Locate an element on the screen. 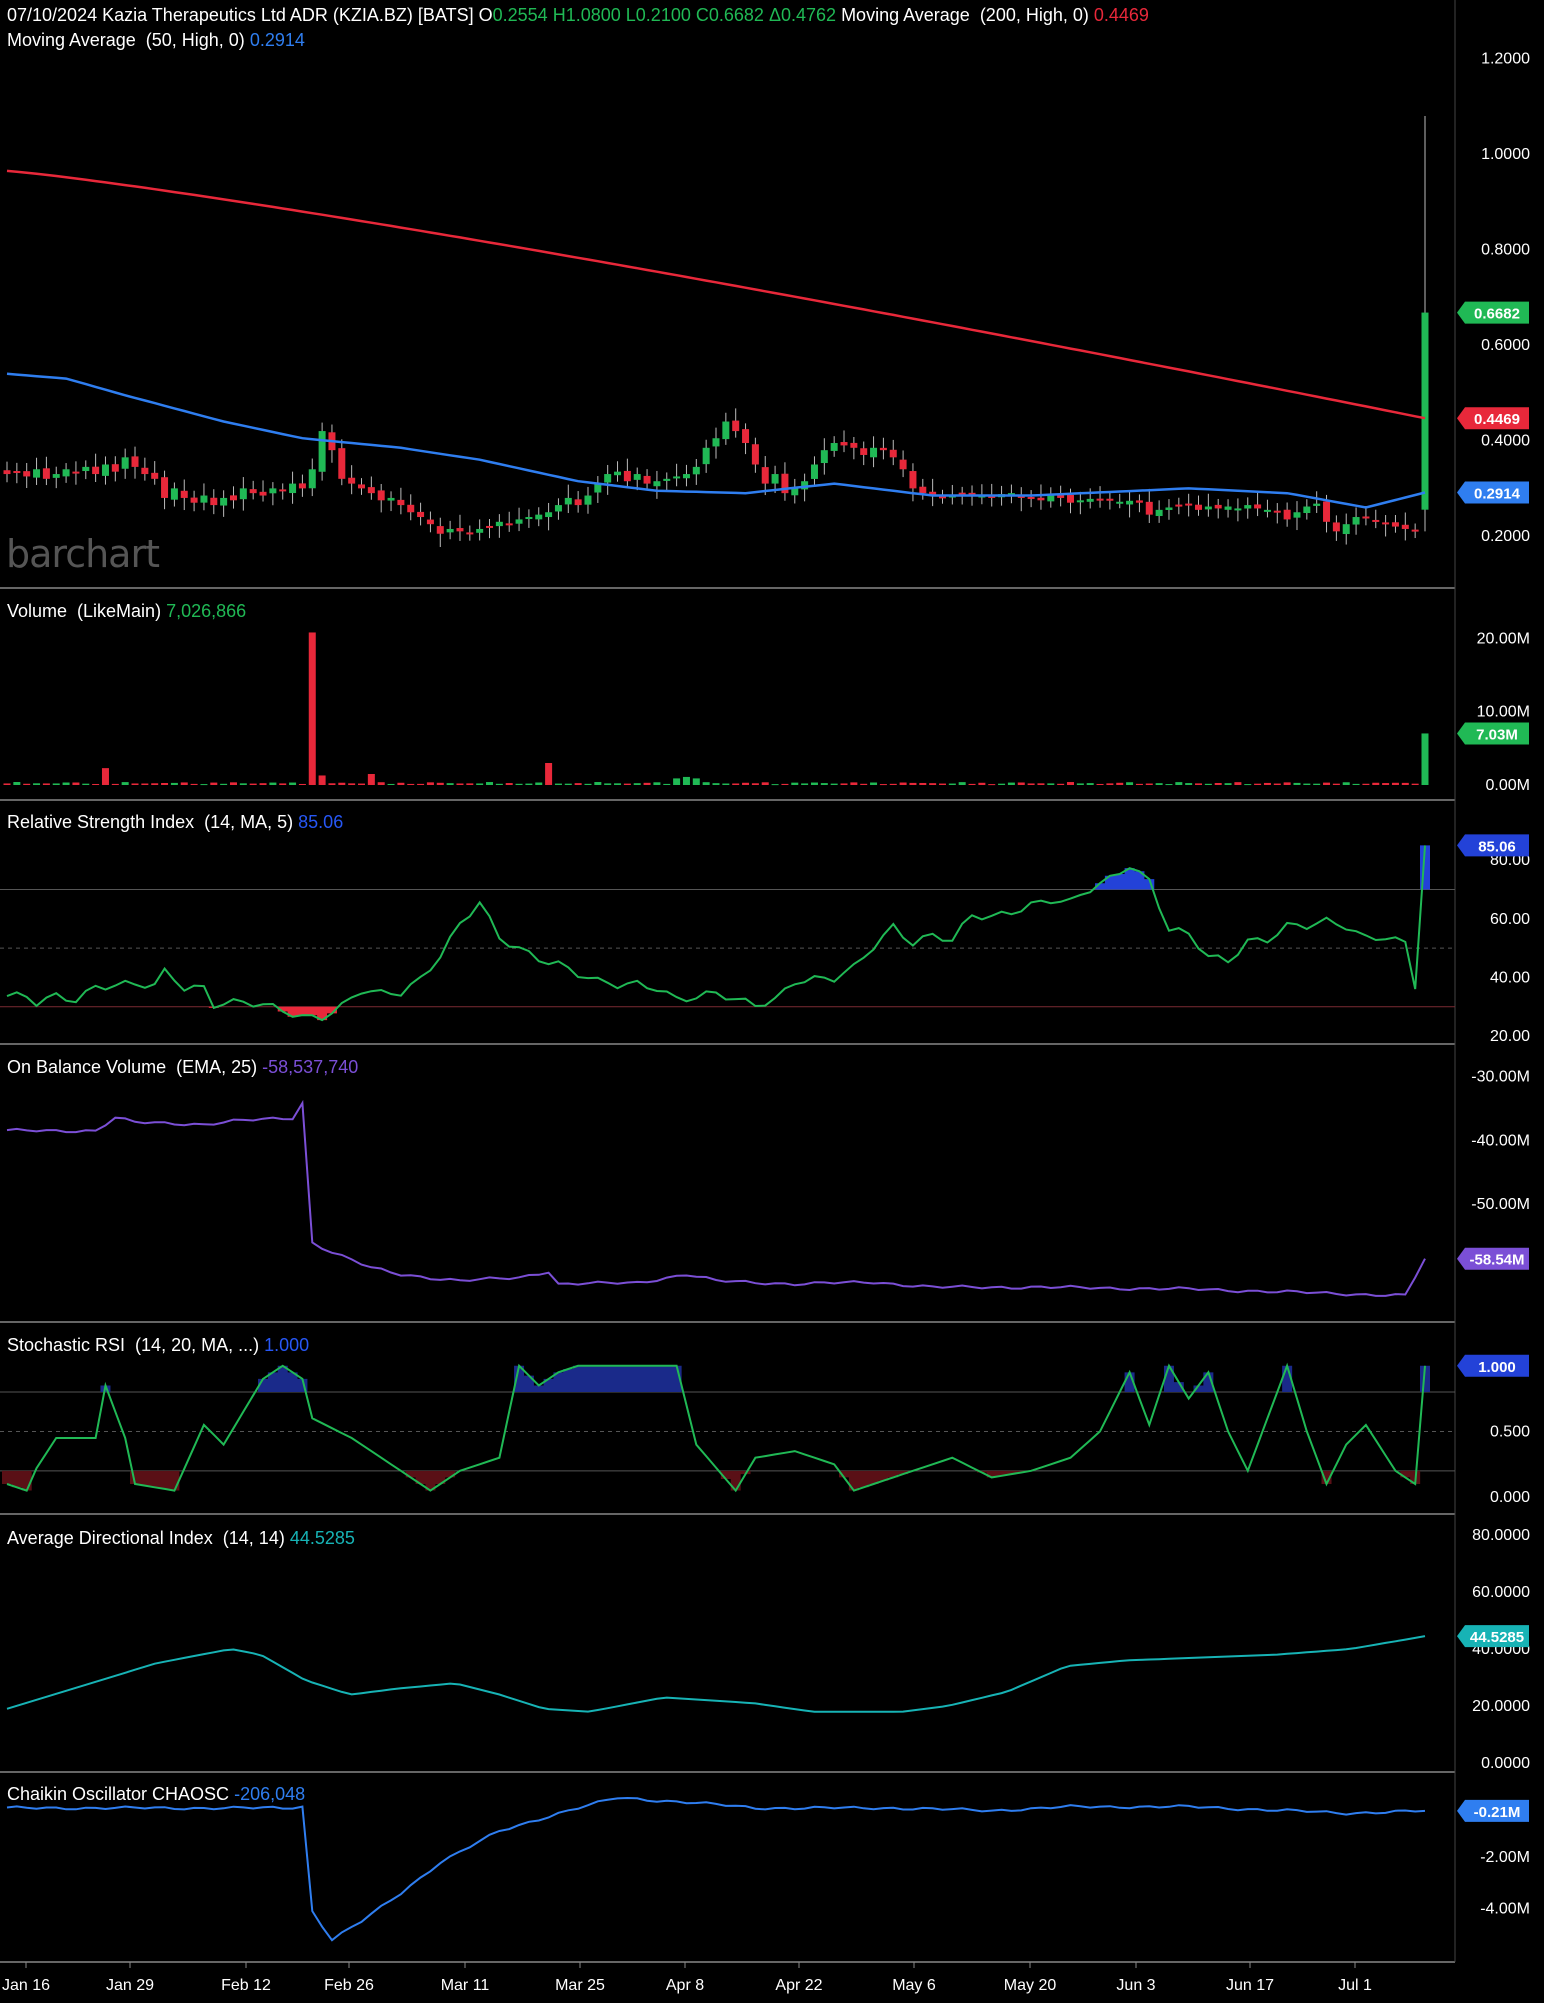 This screenshot has width=1544, height=2003. obv-badge: -58.54M is located at coordinates (1496, 1260).